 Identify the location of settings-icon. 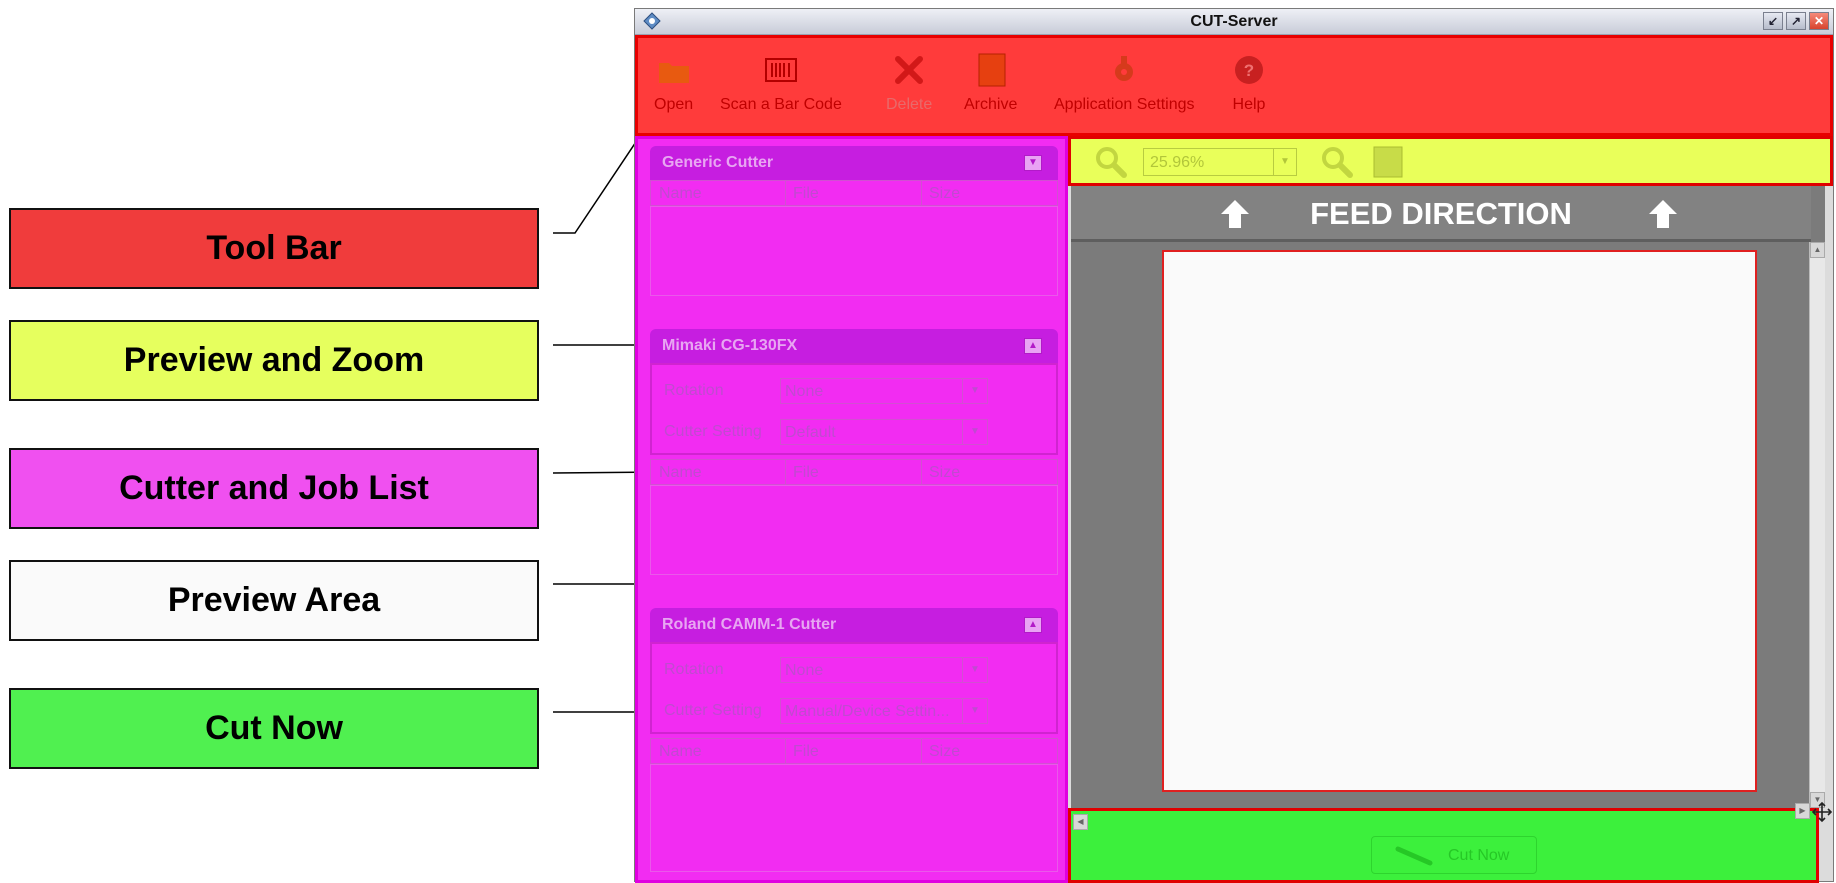
(1124, 68).